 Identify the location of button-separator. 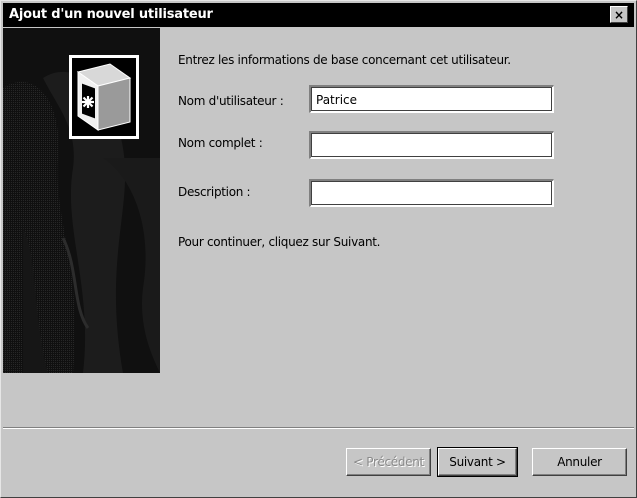
(318, 428).